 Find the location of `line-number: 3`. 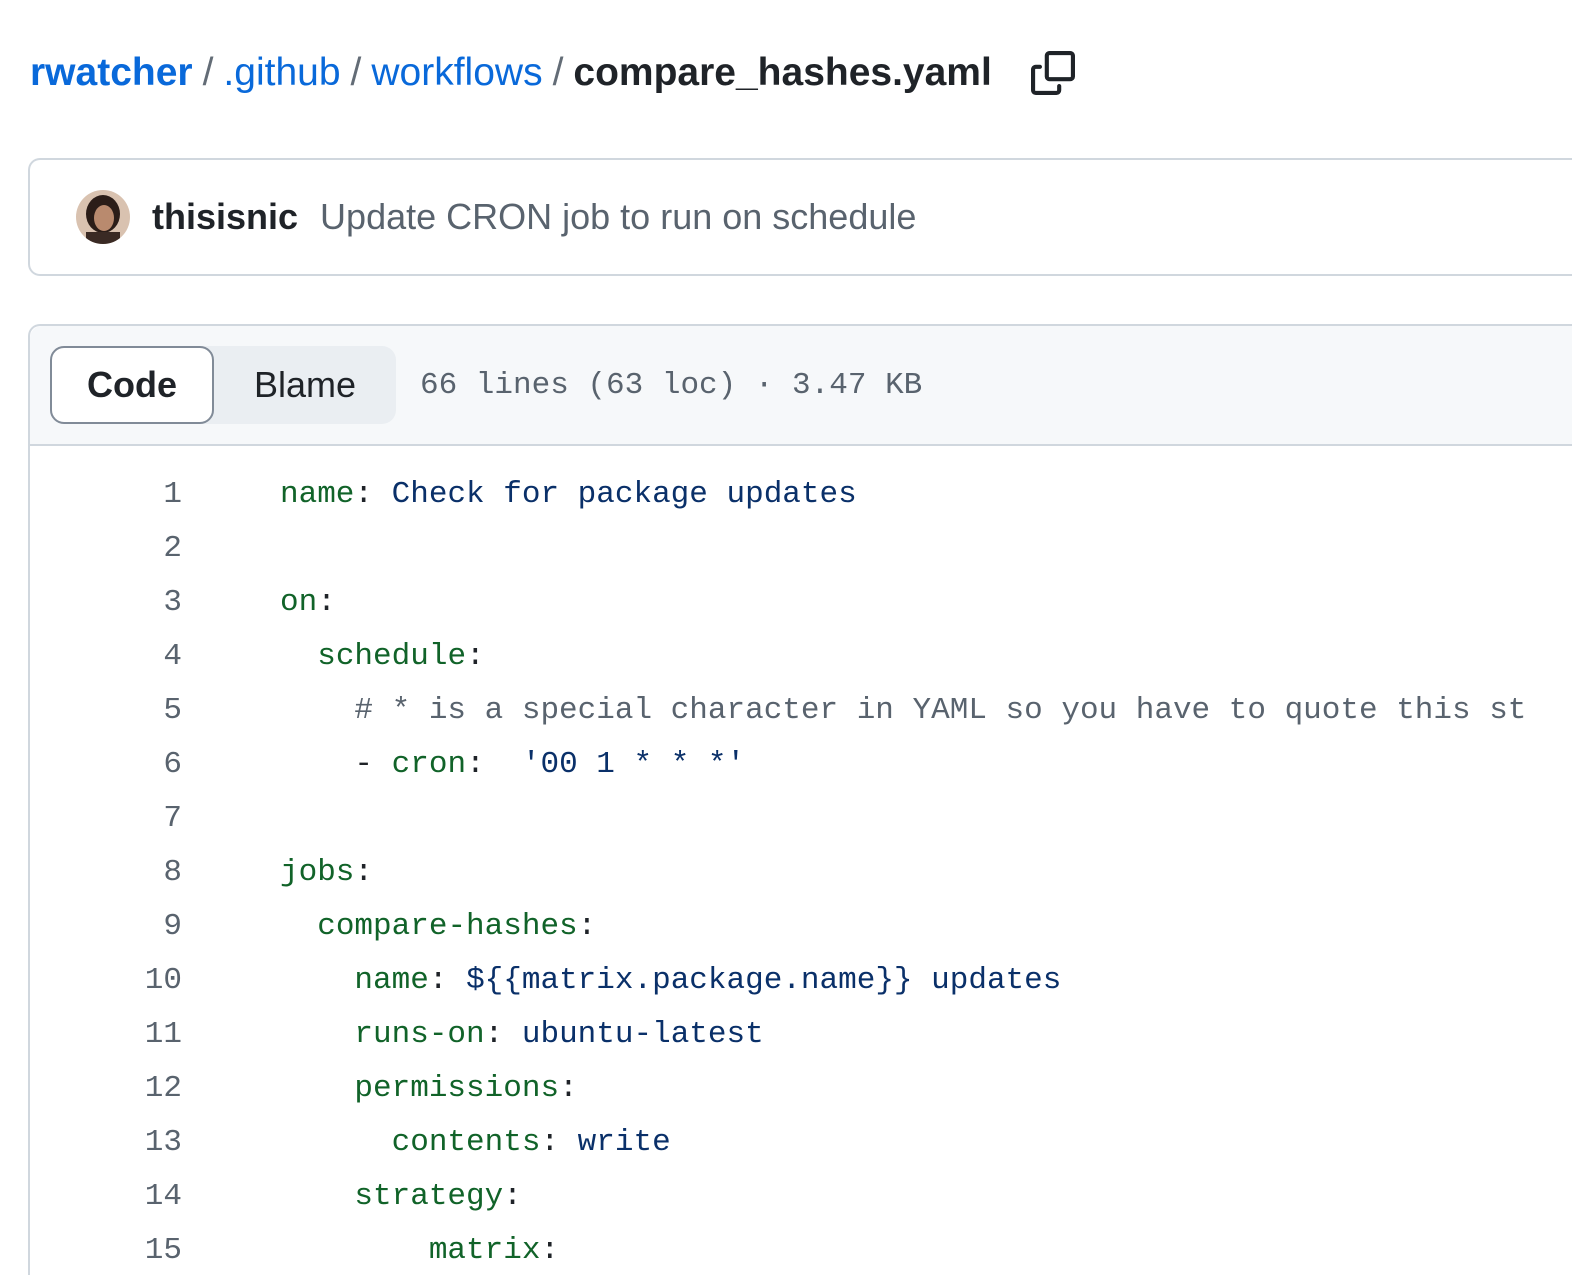

line-number: 3 is located at coordinates (106, 602).